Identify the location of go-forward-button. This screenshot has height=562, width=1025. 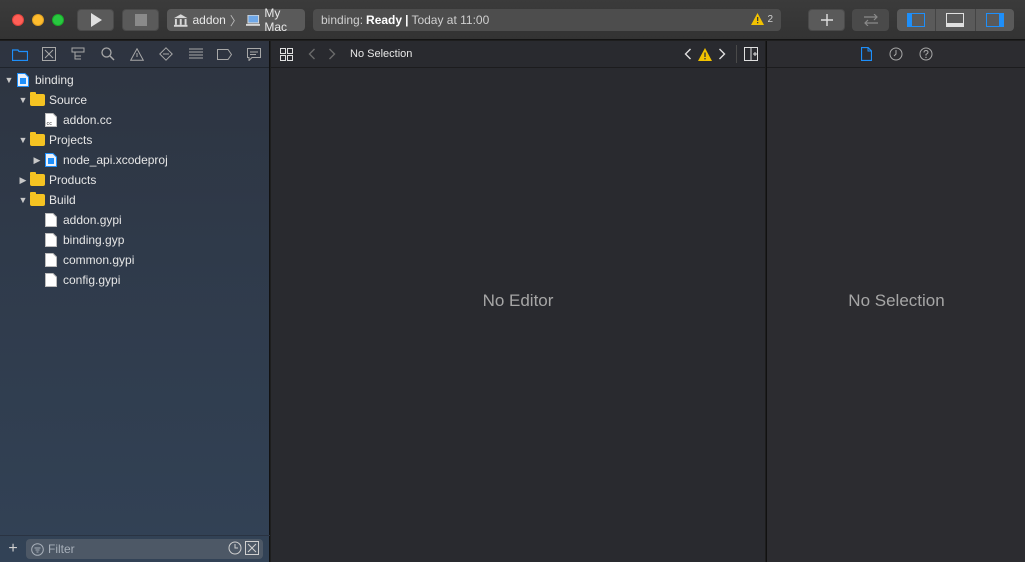
(332, 54).